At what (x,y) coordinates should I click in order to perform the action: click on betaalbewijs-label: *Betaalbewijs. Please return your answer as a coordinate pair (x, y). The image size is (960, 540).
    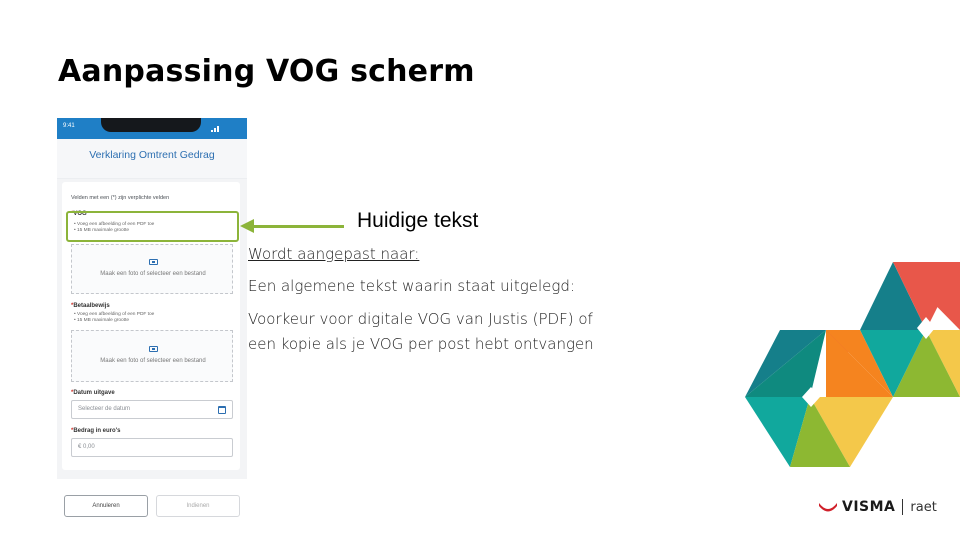
    Looking at the image, I should click on (90, 306).